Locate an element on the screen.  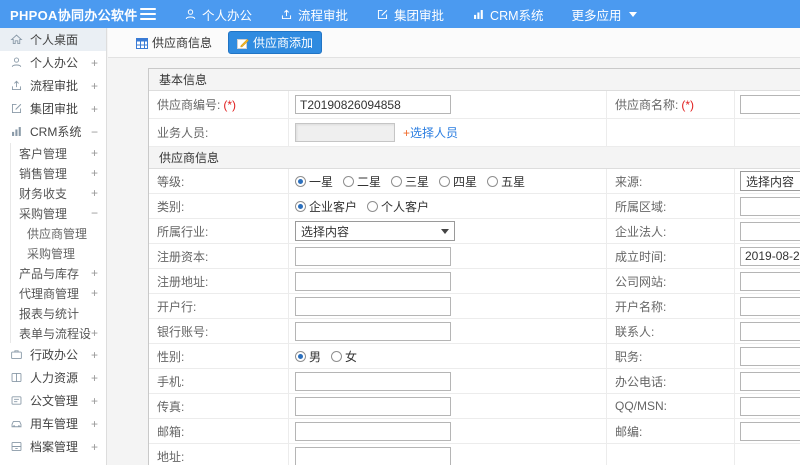
collapse-minus: − is located at coordinates (94, 131).